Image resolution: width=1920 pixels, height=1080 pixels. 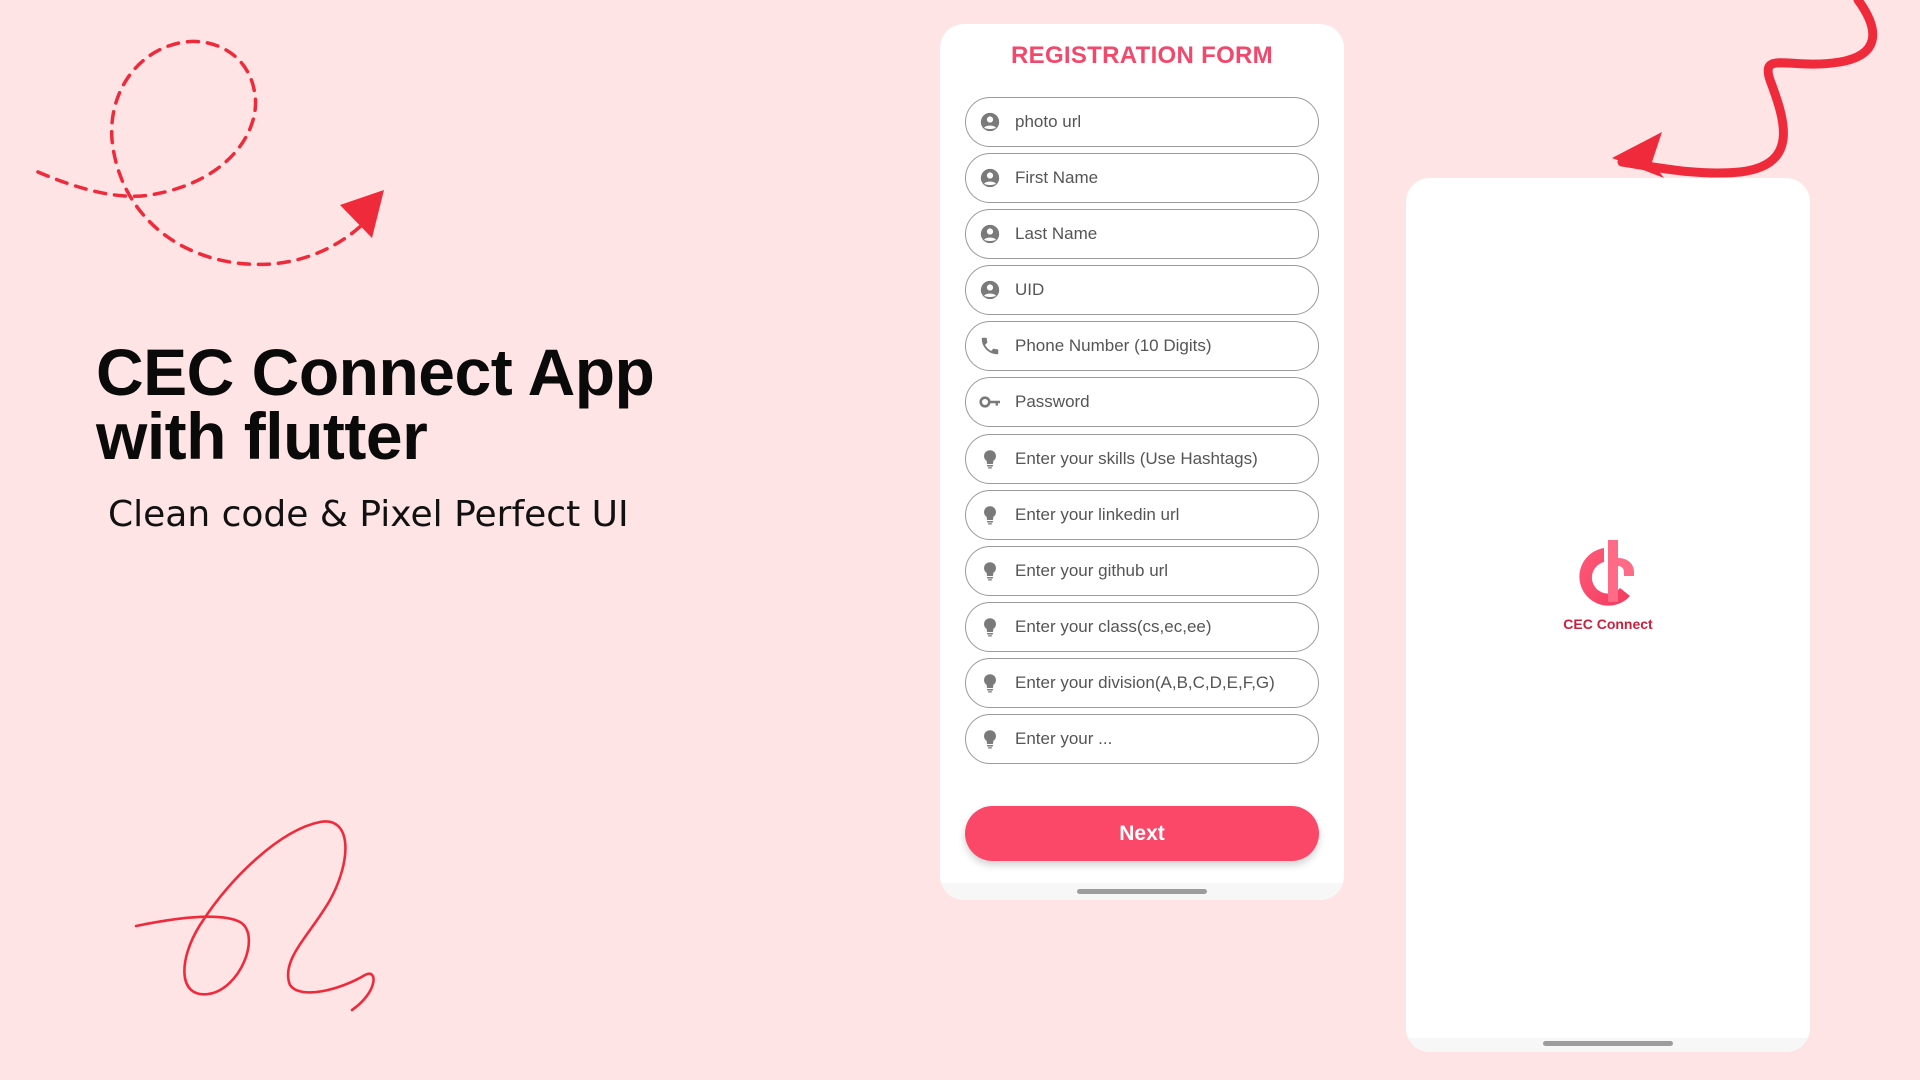 I want to click on skills-field, so click(x=1142, y=458).